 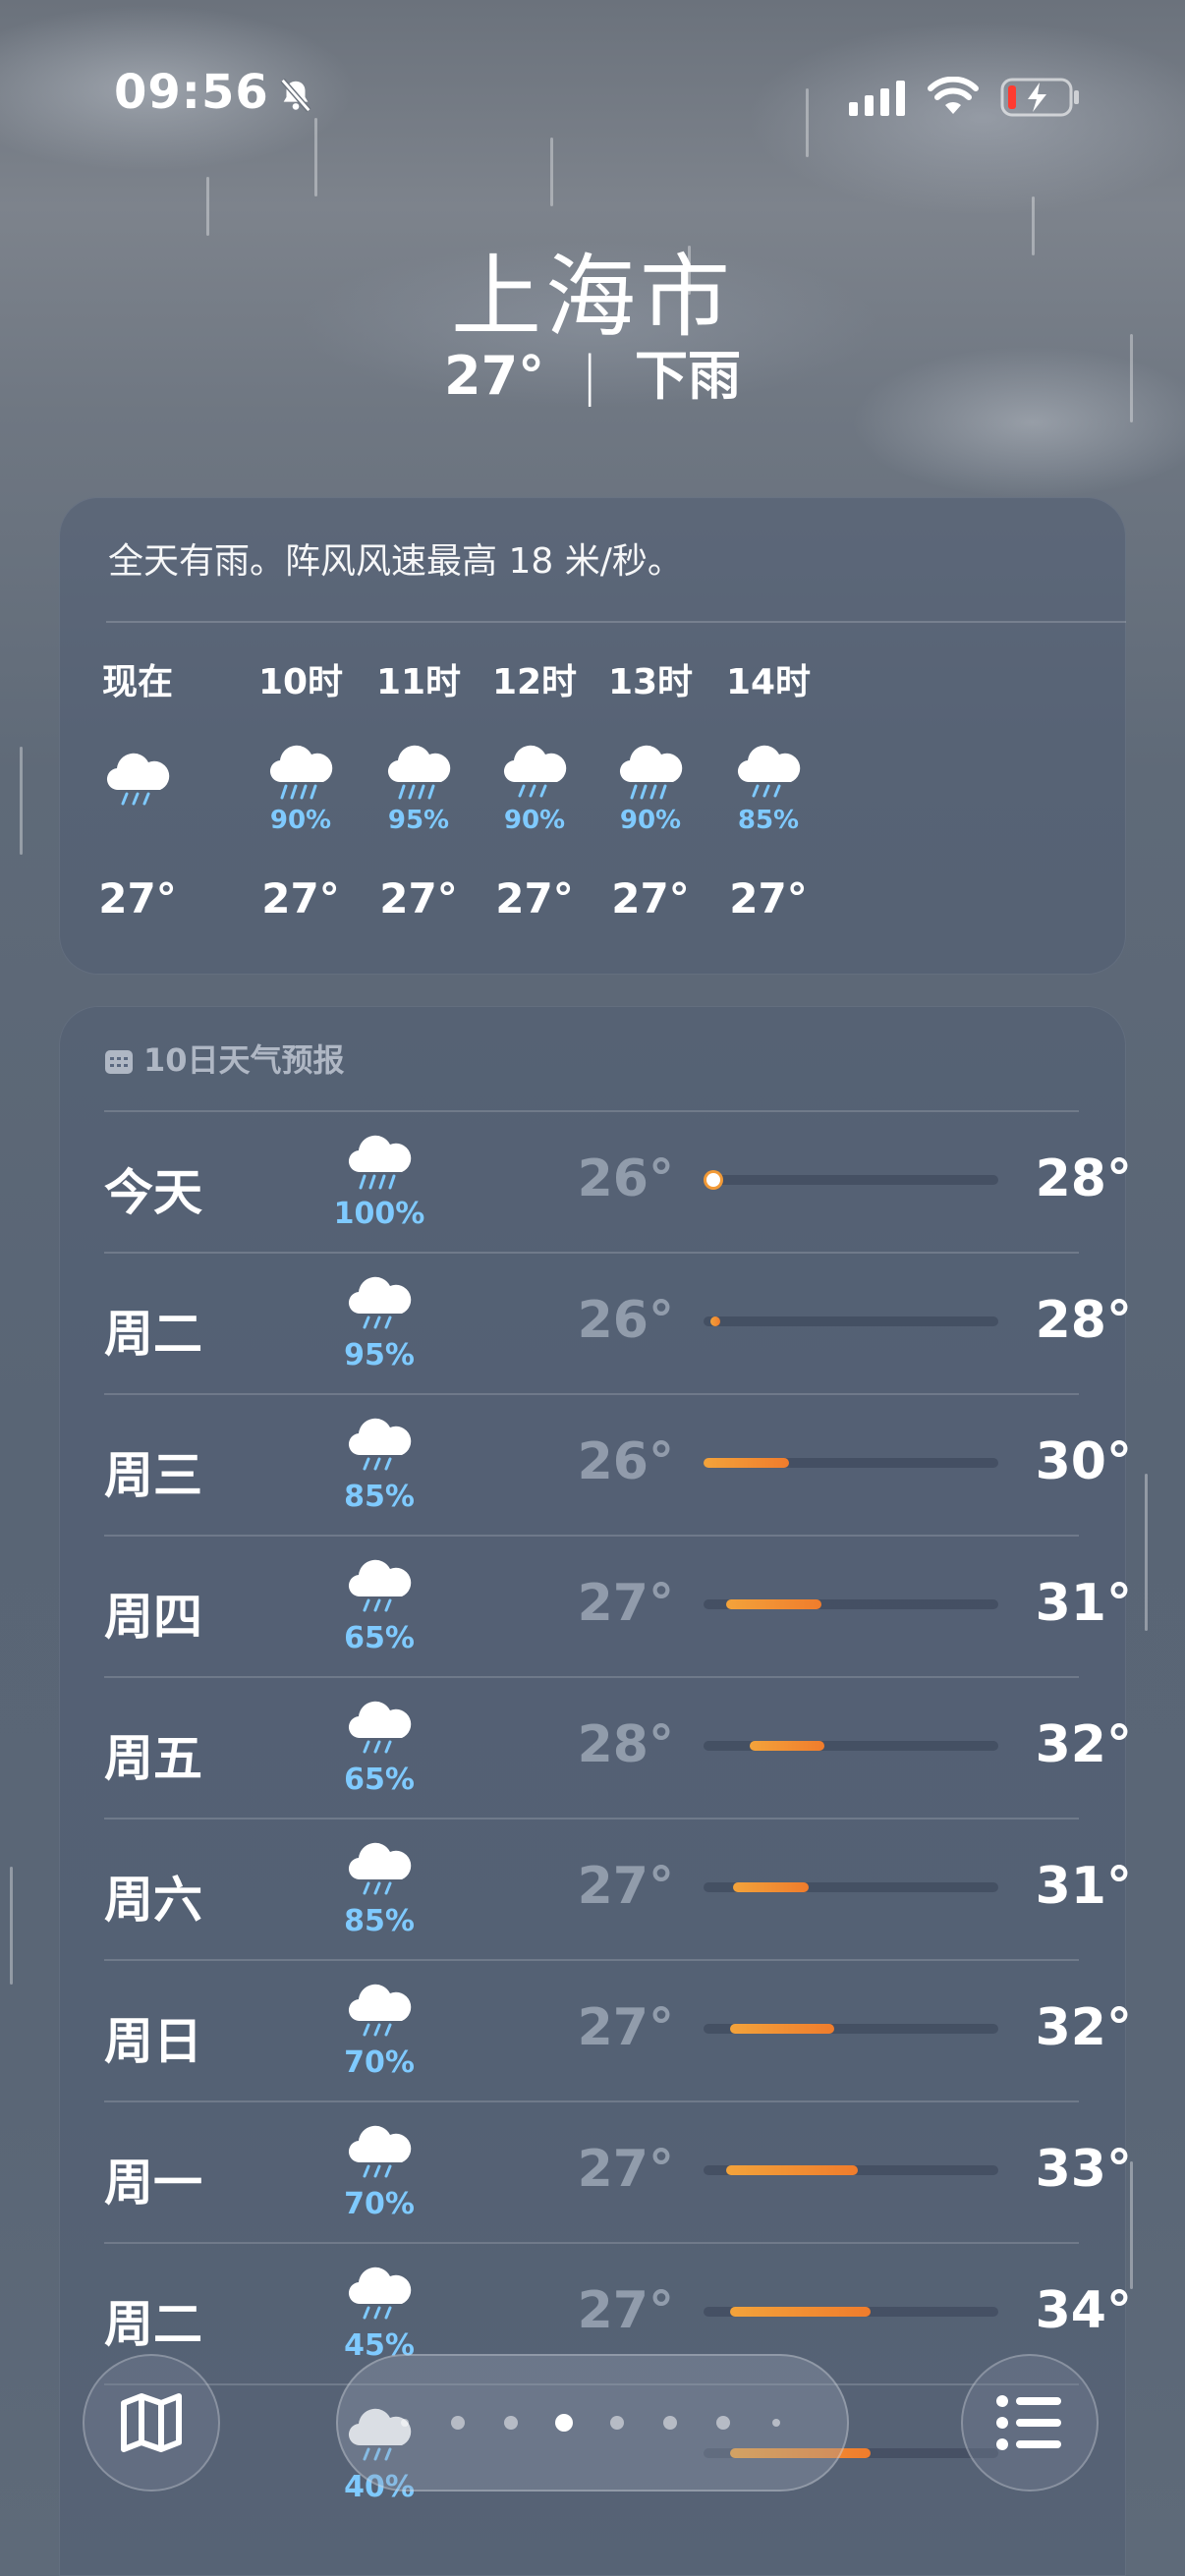 I want to click on day-high: 32°, so click(x=1084, y=1744).